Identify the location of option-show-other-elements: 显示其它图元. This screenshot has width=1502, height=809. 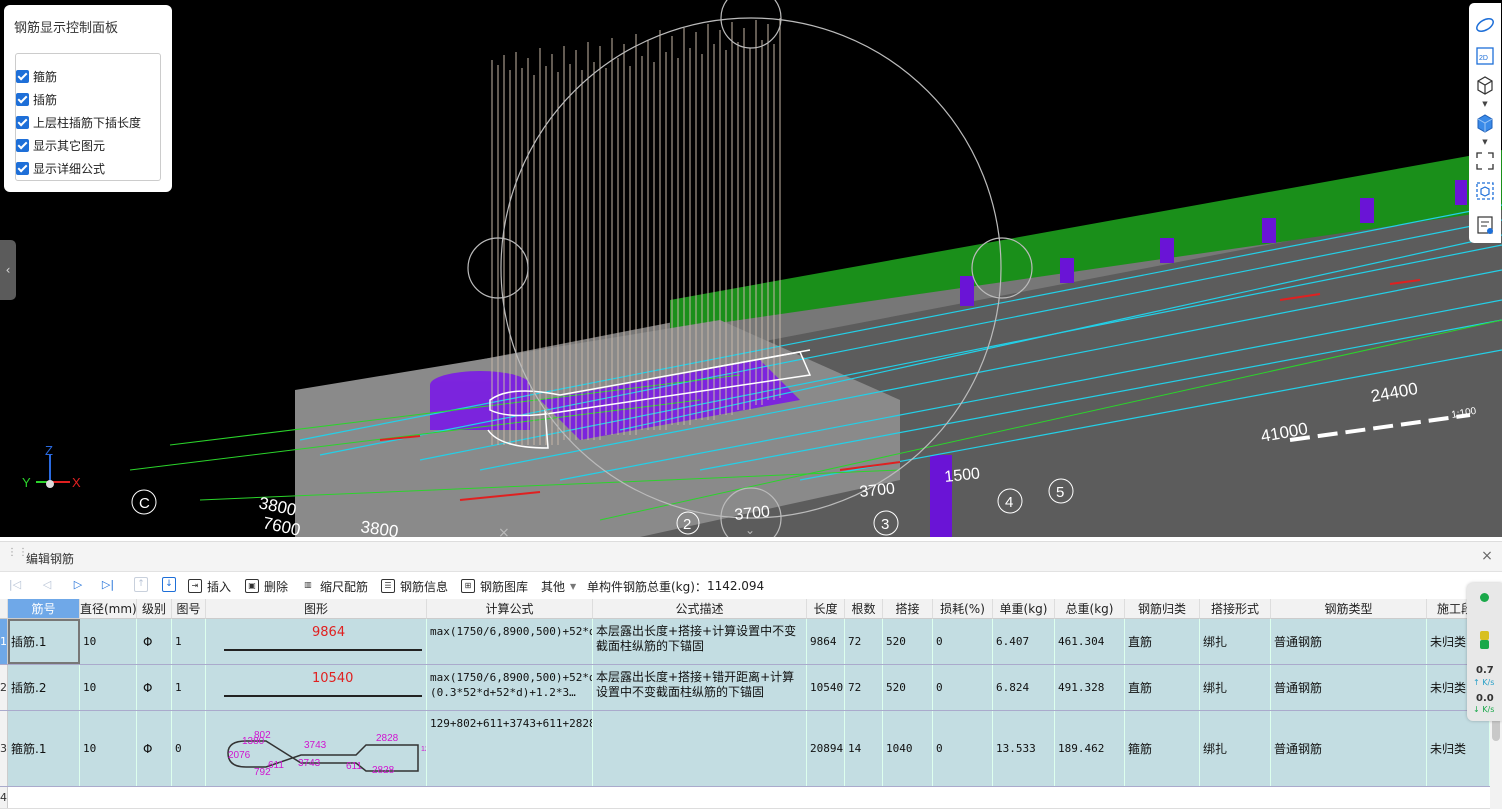
(60, 145).